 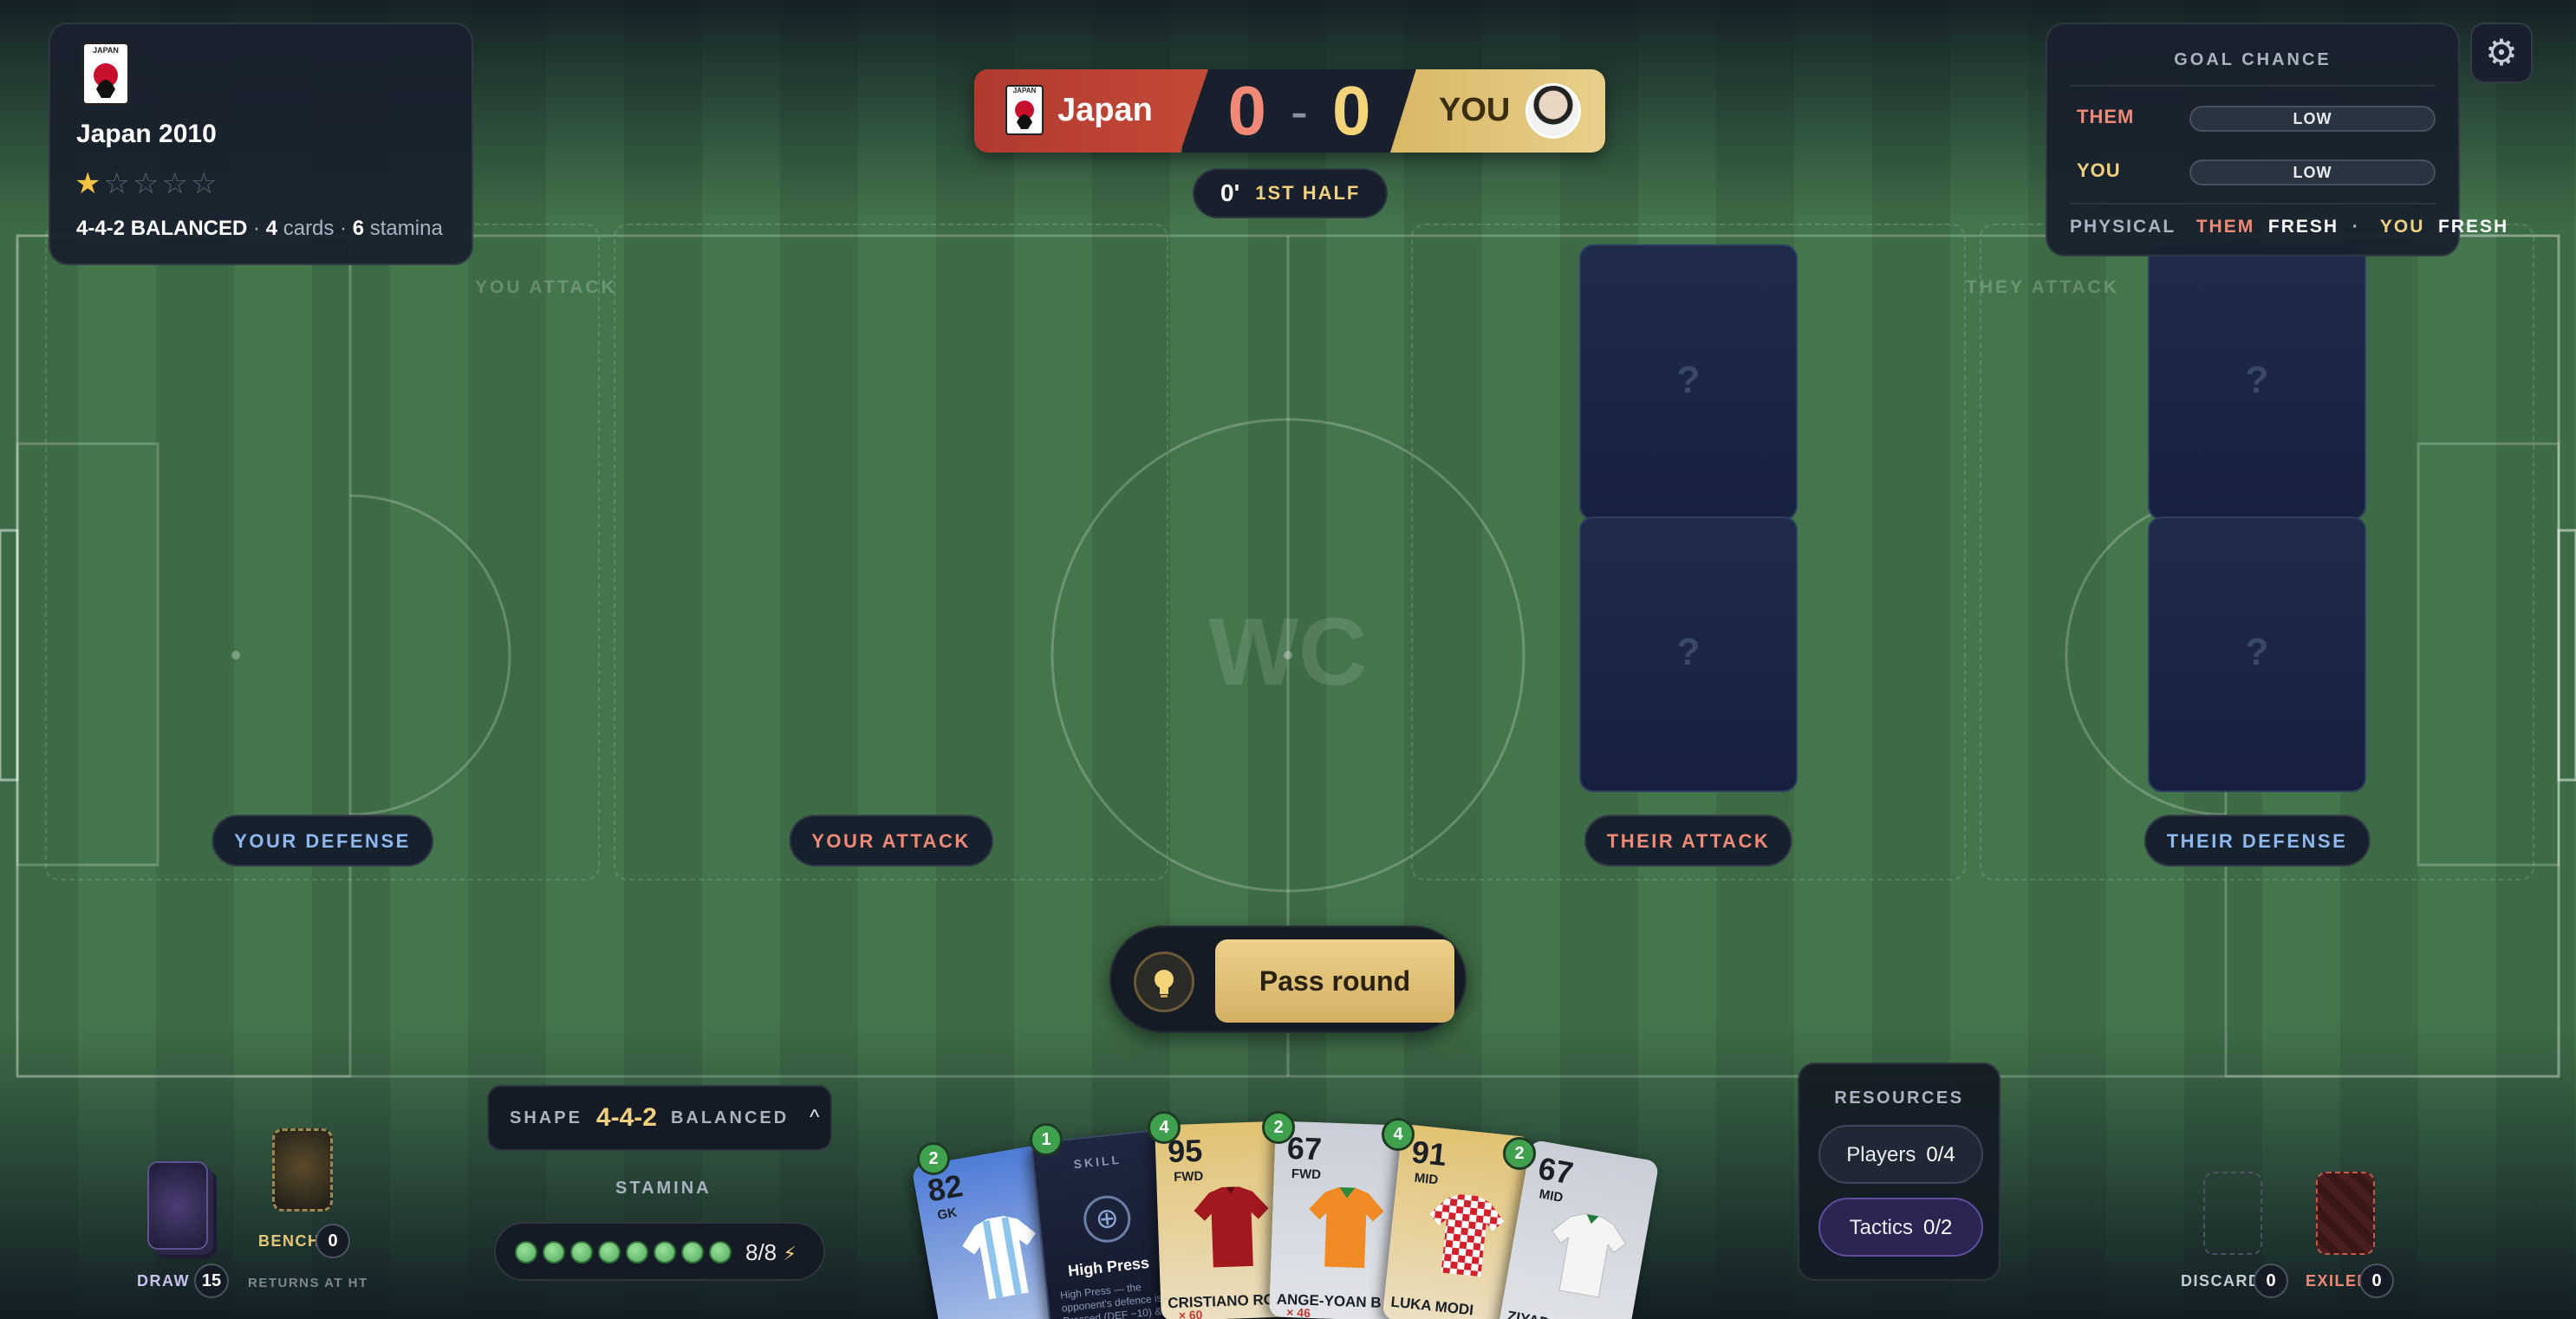 What do you see at coordinates (1351, 110) in the screenshot?
I see `away-score: 0` at bounding box center [1351, 110].